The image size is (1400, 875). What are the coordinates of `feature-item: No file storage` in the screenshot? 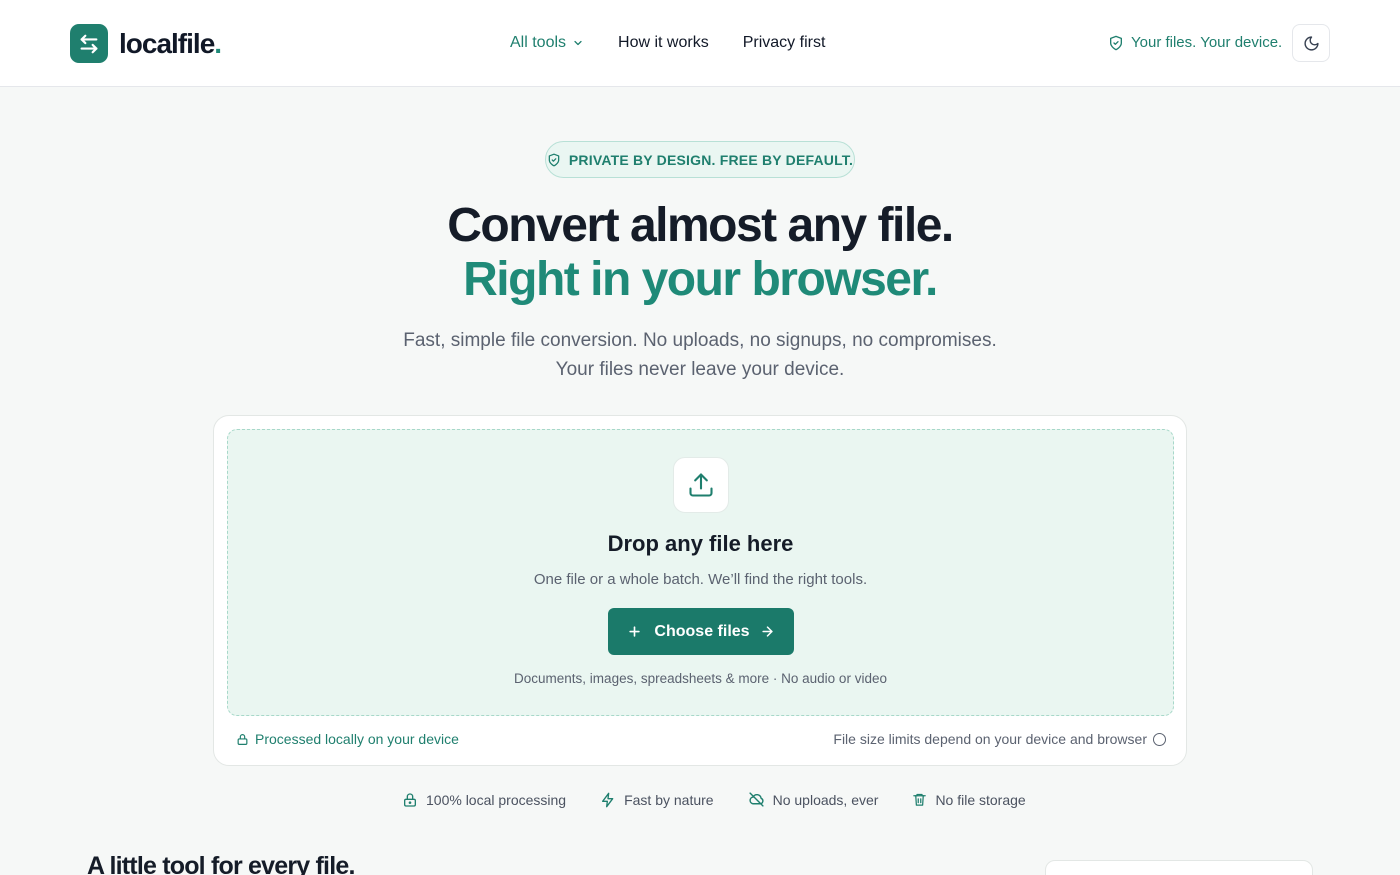 It's located at (969, 799).